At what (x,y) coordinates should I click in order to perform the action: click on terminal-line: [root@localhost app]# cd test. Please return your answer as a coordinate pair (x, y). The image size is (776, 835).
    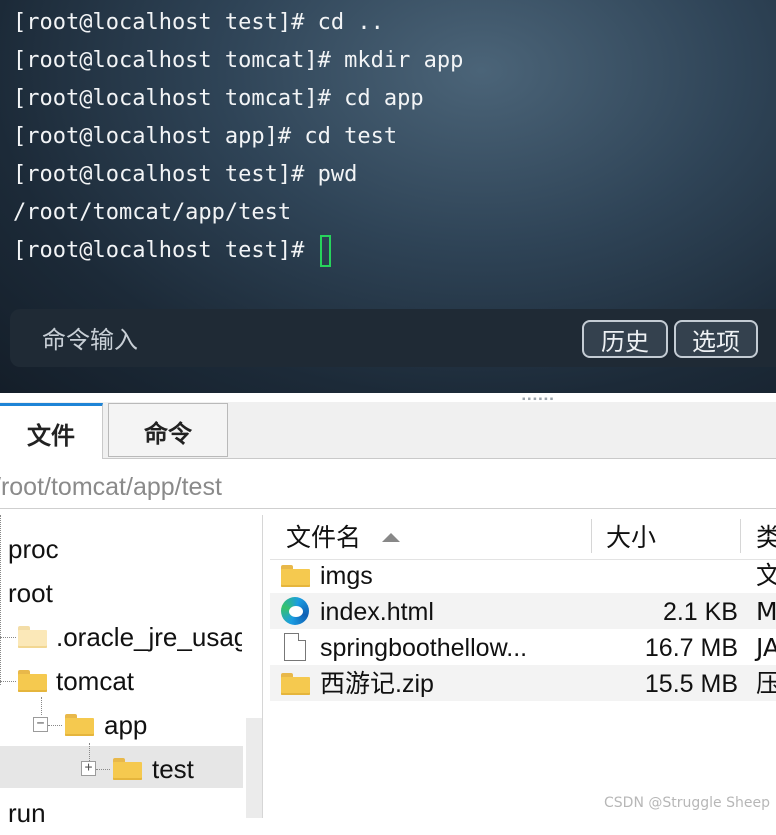
    Looking at the image, I should click on (205, 136).